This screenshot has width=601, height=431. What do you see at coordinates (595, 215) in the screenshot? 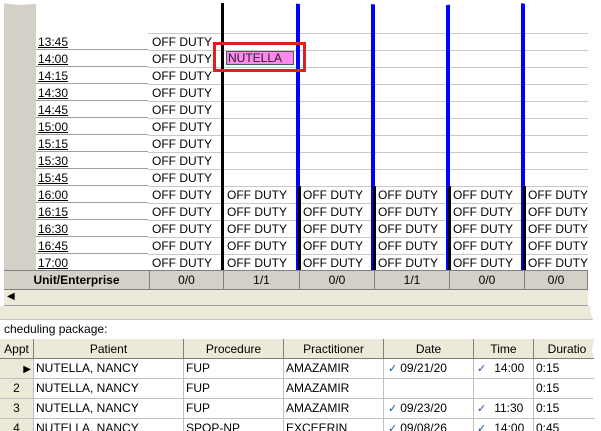
I see `torn-edge-right` at bounding box center [595, 215].